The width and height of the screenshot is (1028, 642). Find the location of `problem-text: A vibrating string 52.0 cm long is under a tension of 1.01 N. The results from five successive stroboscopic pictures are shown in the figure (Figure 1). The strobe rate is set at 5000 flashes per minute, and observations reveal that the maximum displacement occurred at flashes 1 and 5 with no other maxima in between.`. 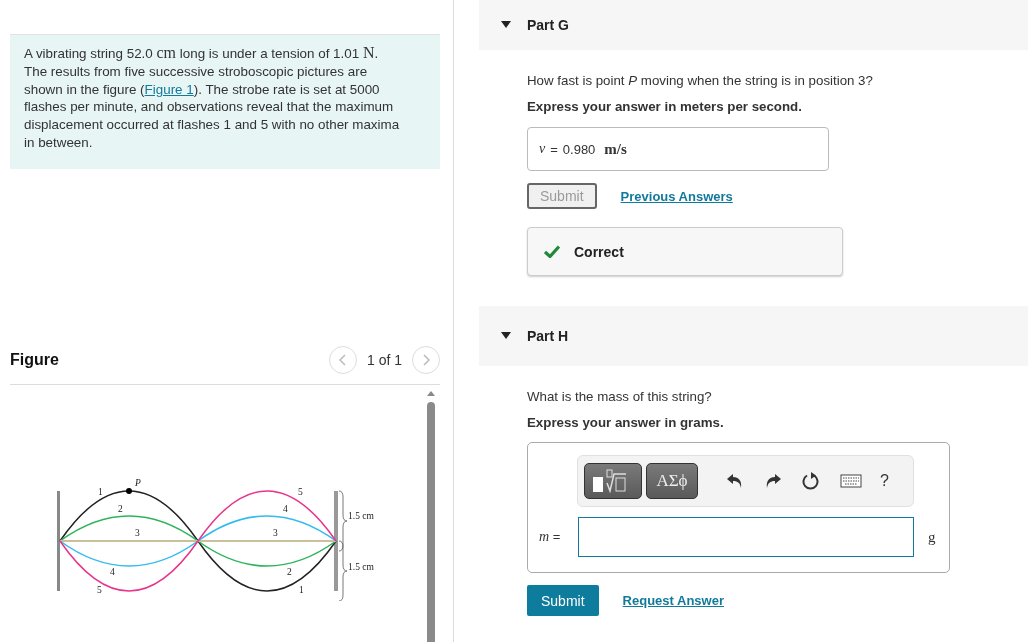

problem-text: A vibrating string 52.0 cm long is under a tension of 1.01 N. The results from five successive stroboscopic pictures are shown in the figure (Figure 1). The strobe rate is set at 5000 flashes per minute, and observations reveal that the maximum displacement occurred at flashes 1 and 5 with no other maxima in between. is located at coordinates (212, 98).